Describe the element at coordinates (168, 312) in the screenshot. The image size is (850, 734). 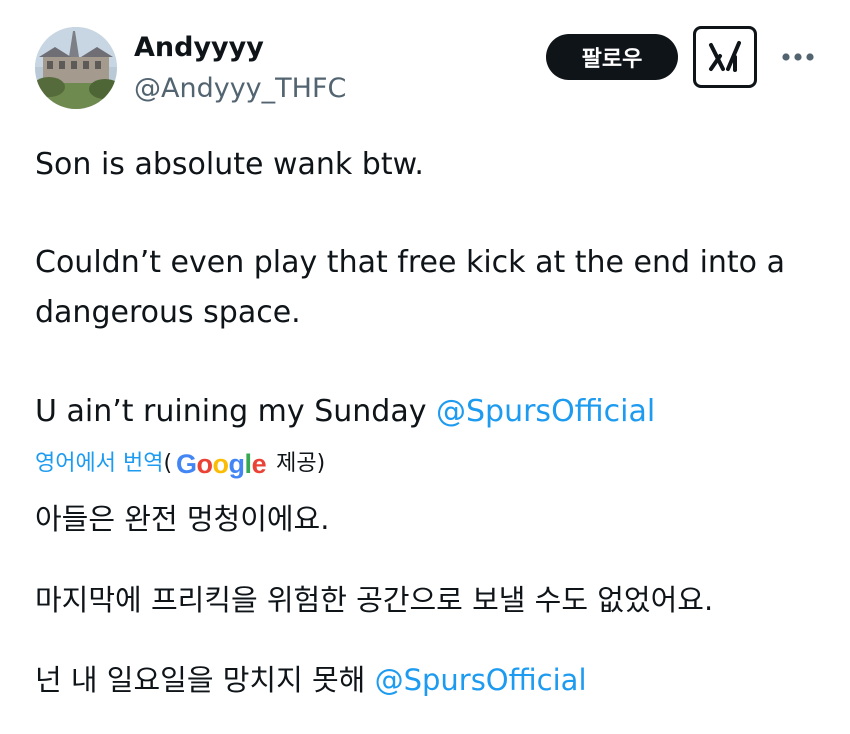
I see `tweet-text-line: dangerous space.` at that location.